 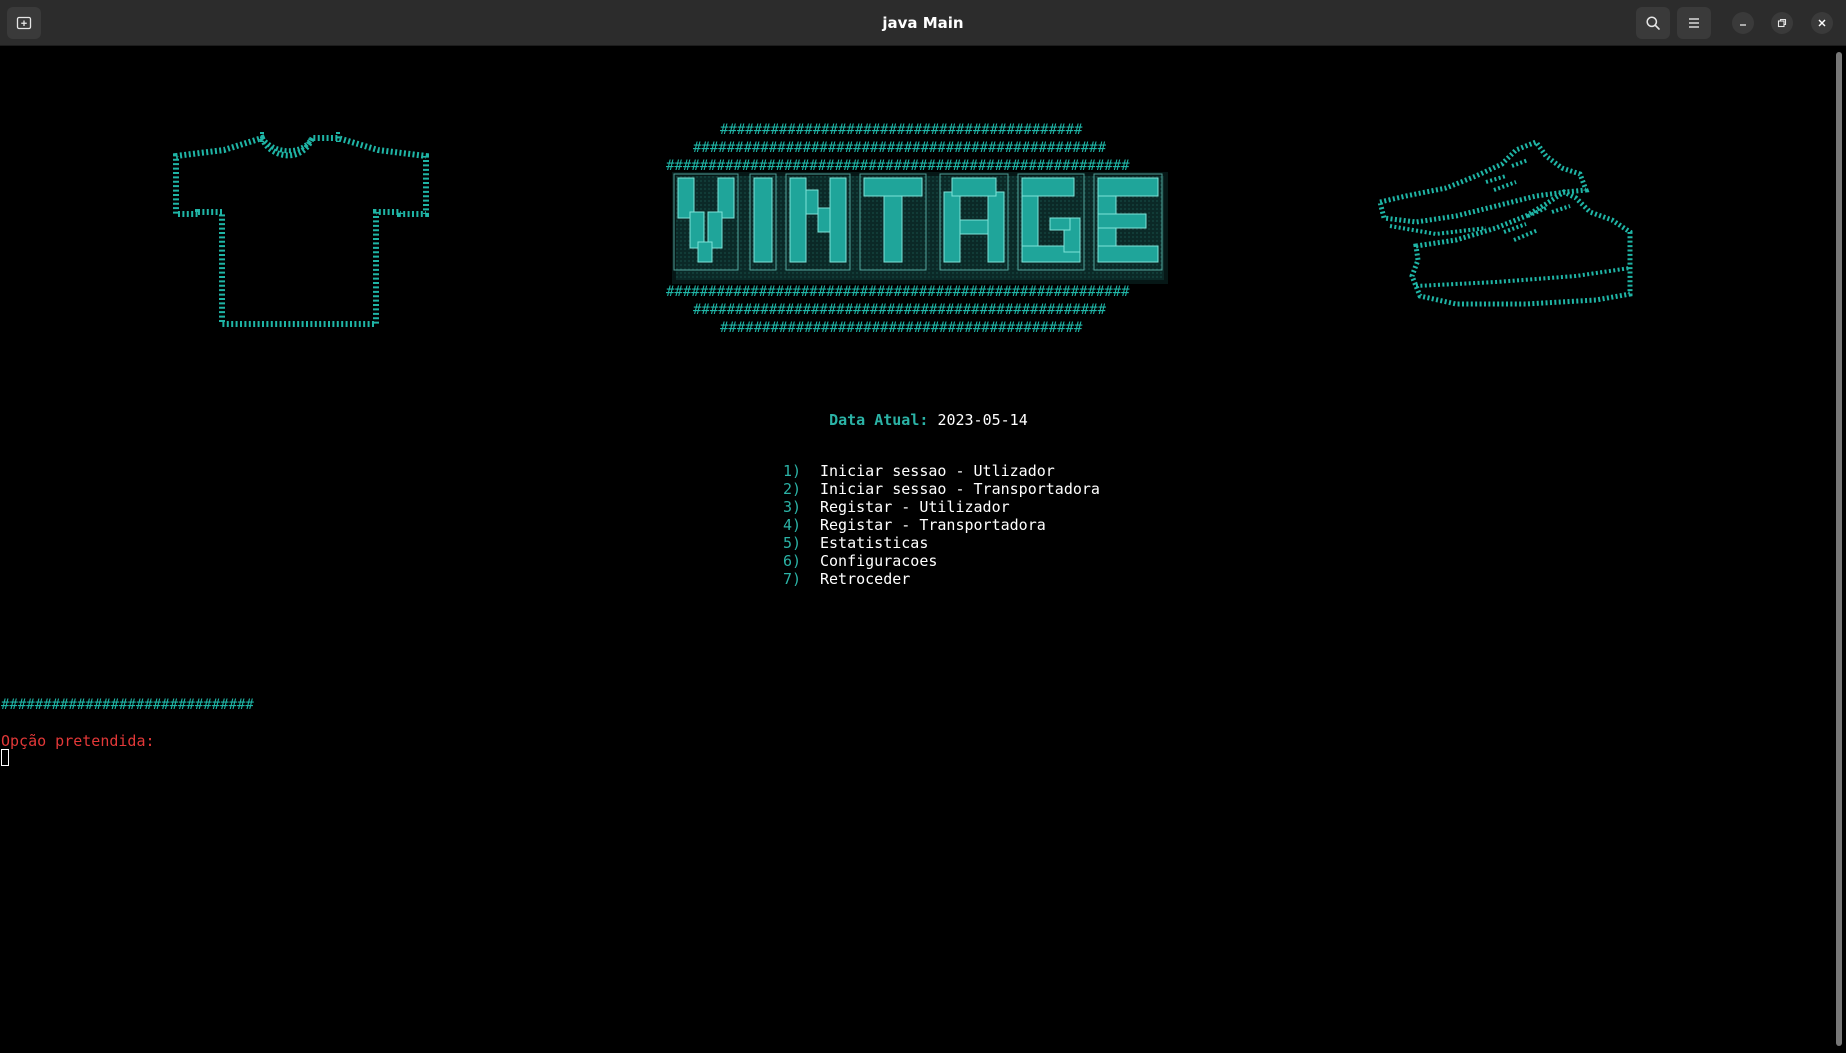 I want to click on menu-option-number: 3), so click(x=792, y=507).